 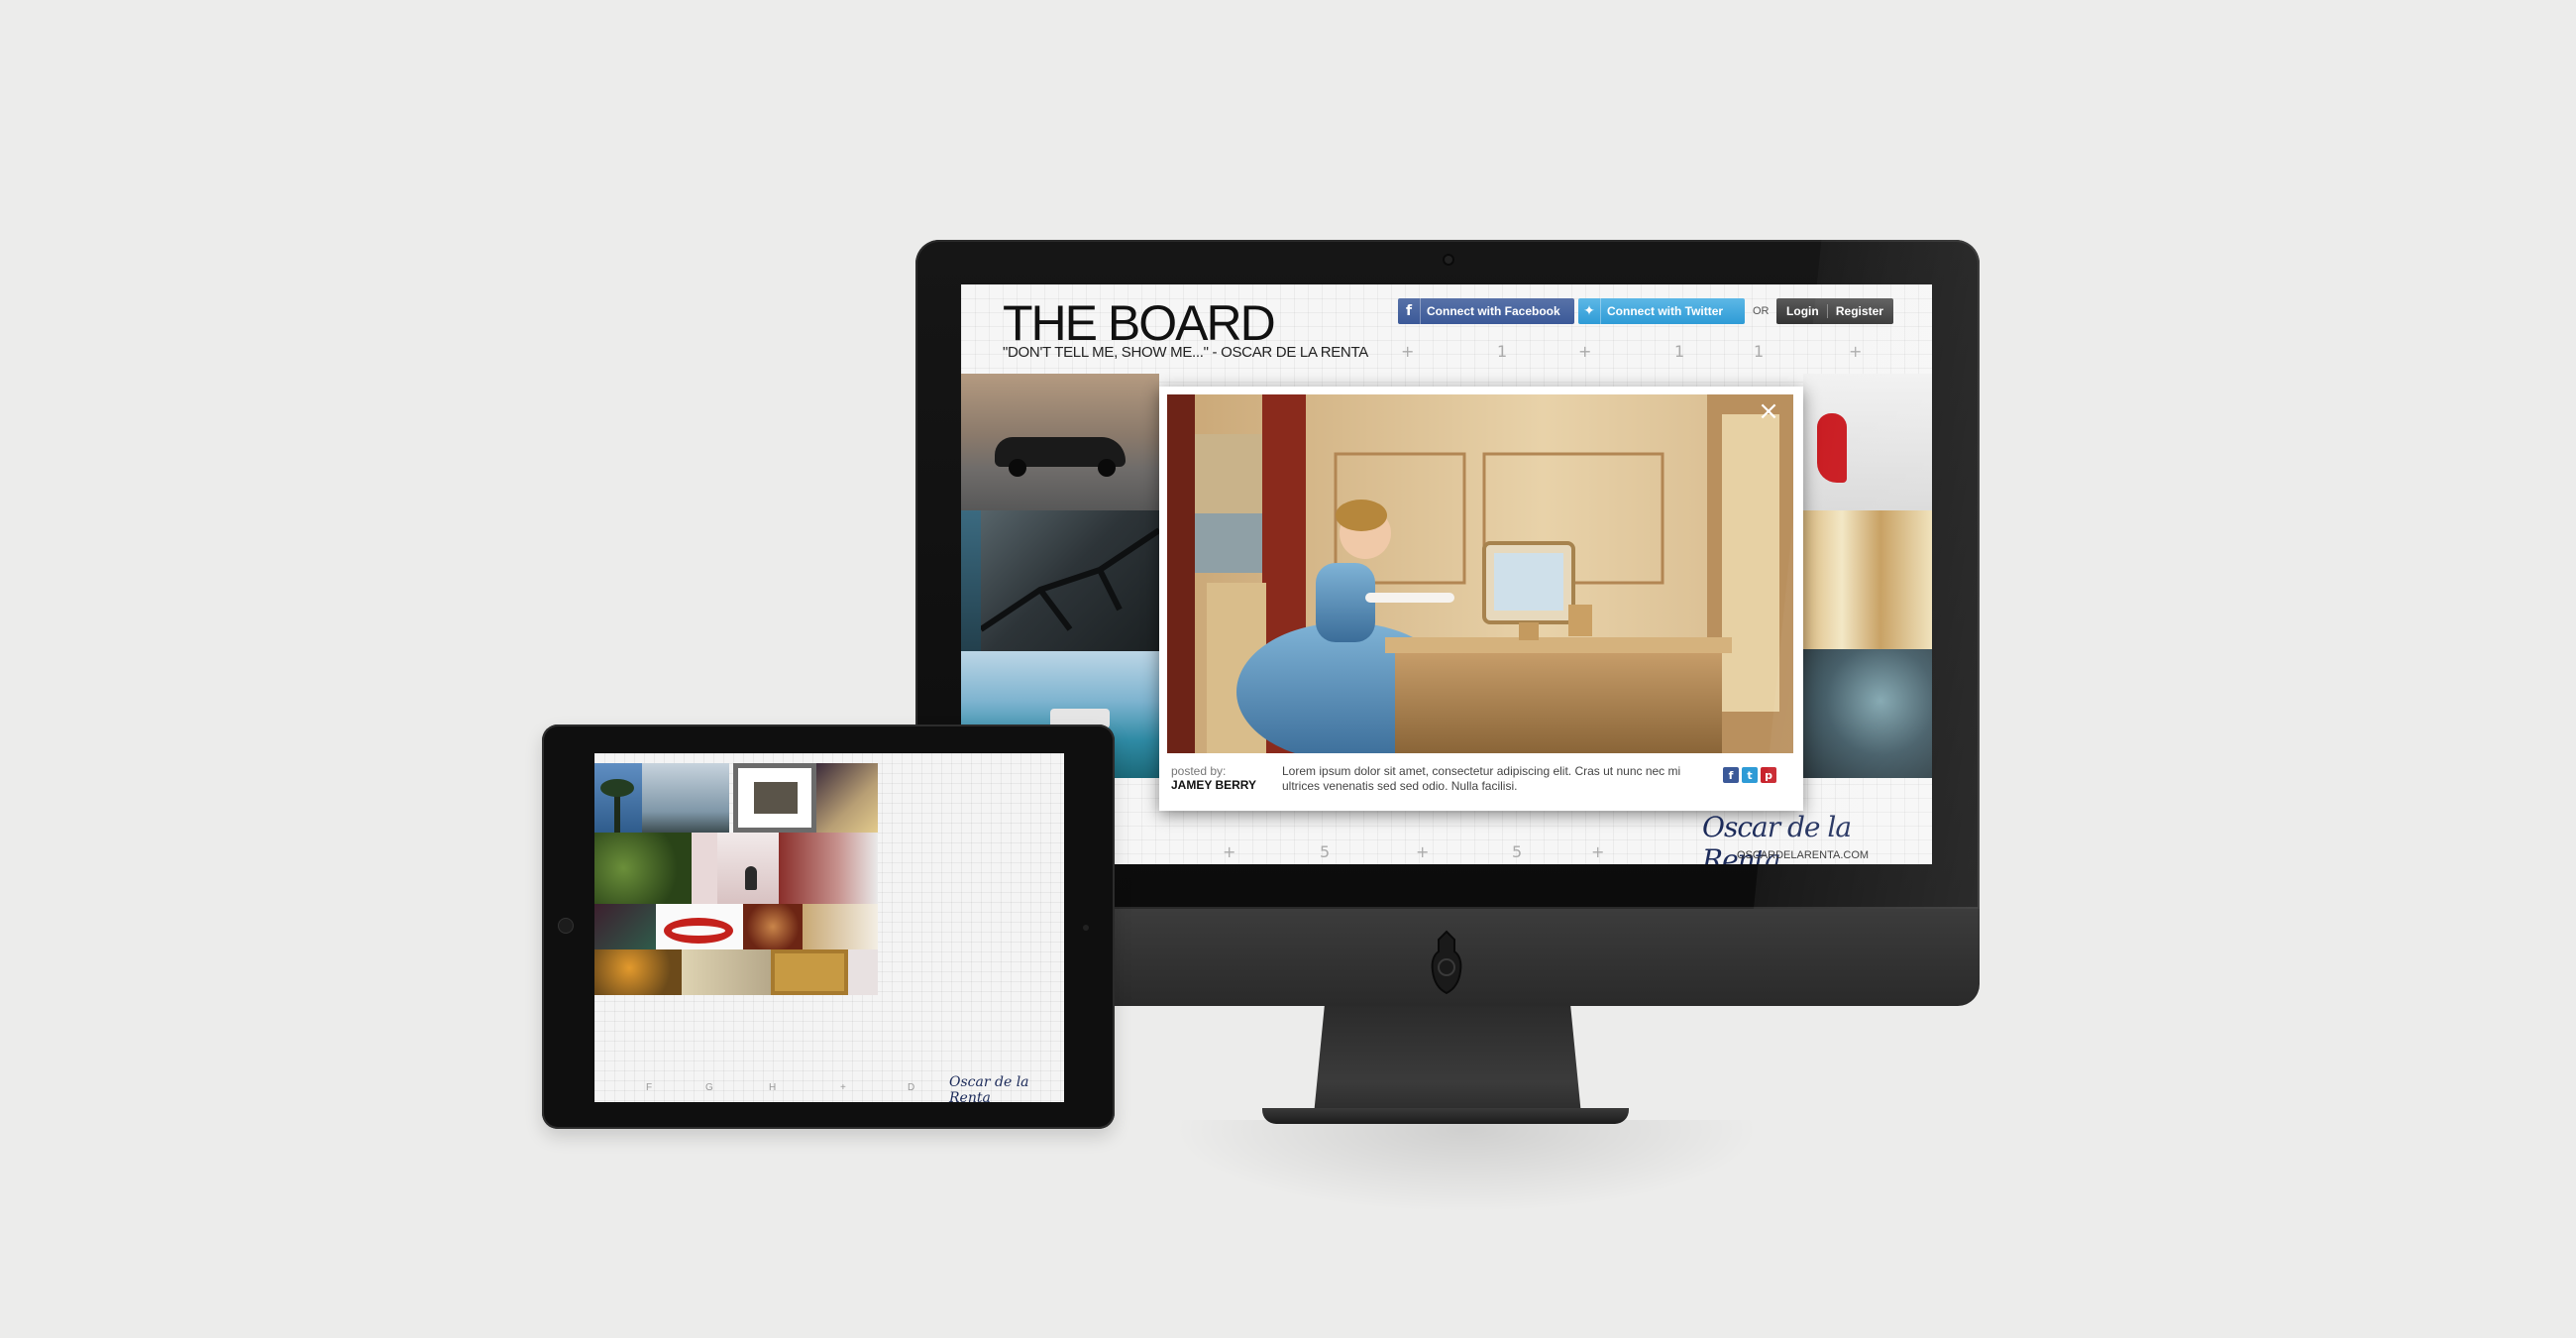 What do you see at coordinates (1060, 442) in the screenshot?
I see `photo-tile-car` at bounding box center [1060, 442].